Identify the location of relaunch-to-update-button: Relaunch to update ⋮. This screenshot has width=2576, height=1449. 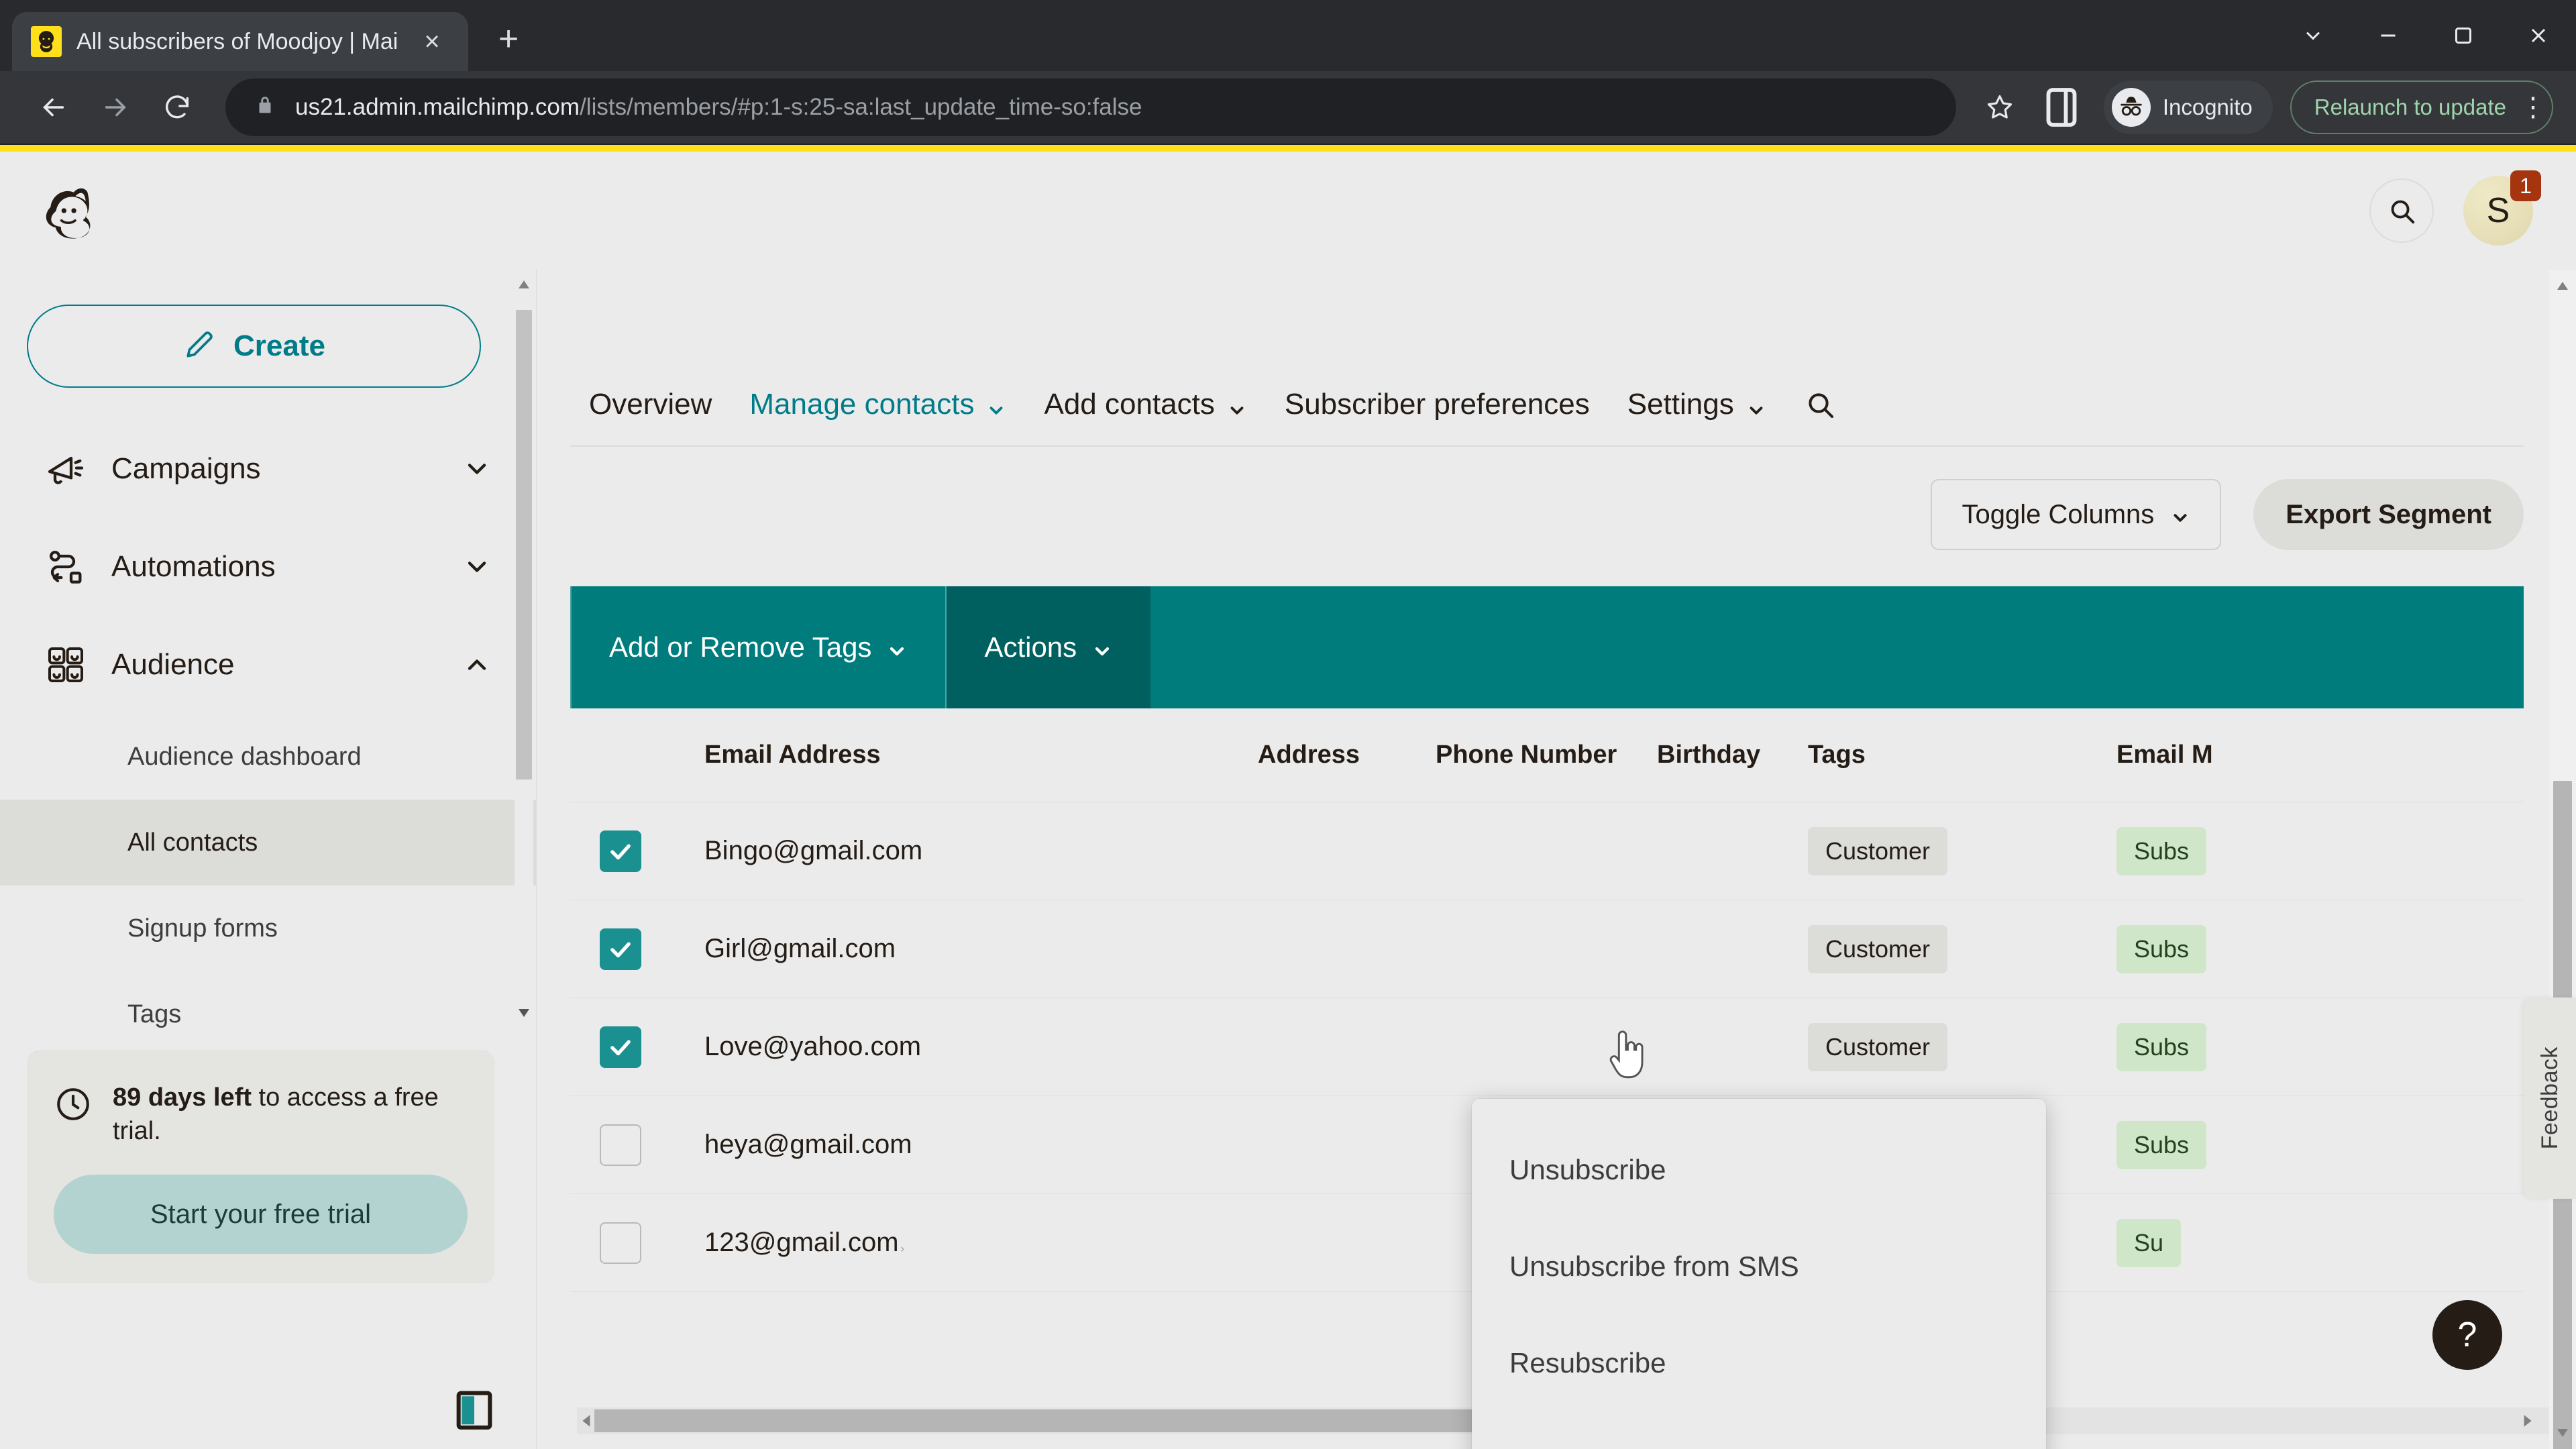
(2421, 107).